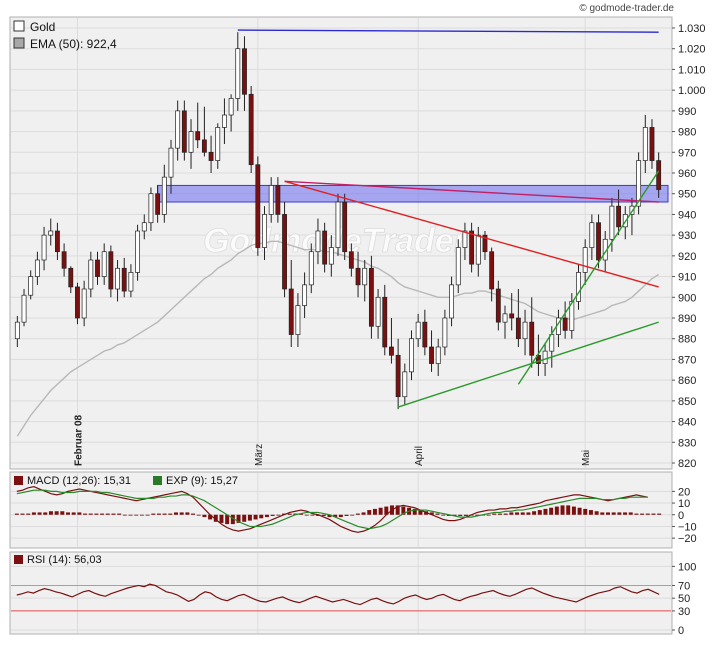 The image size is (720, 646). I want to click on price-tick-label: 830, so click(687, 443).